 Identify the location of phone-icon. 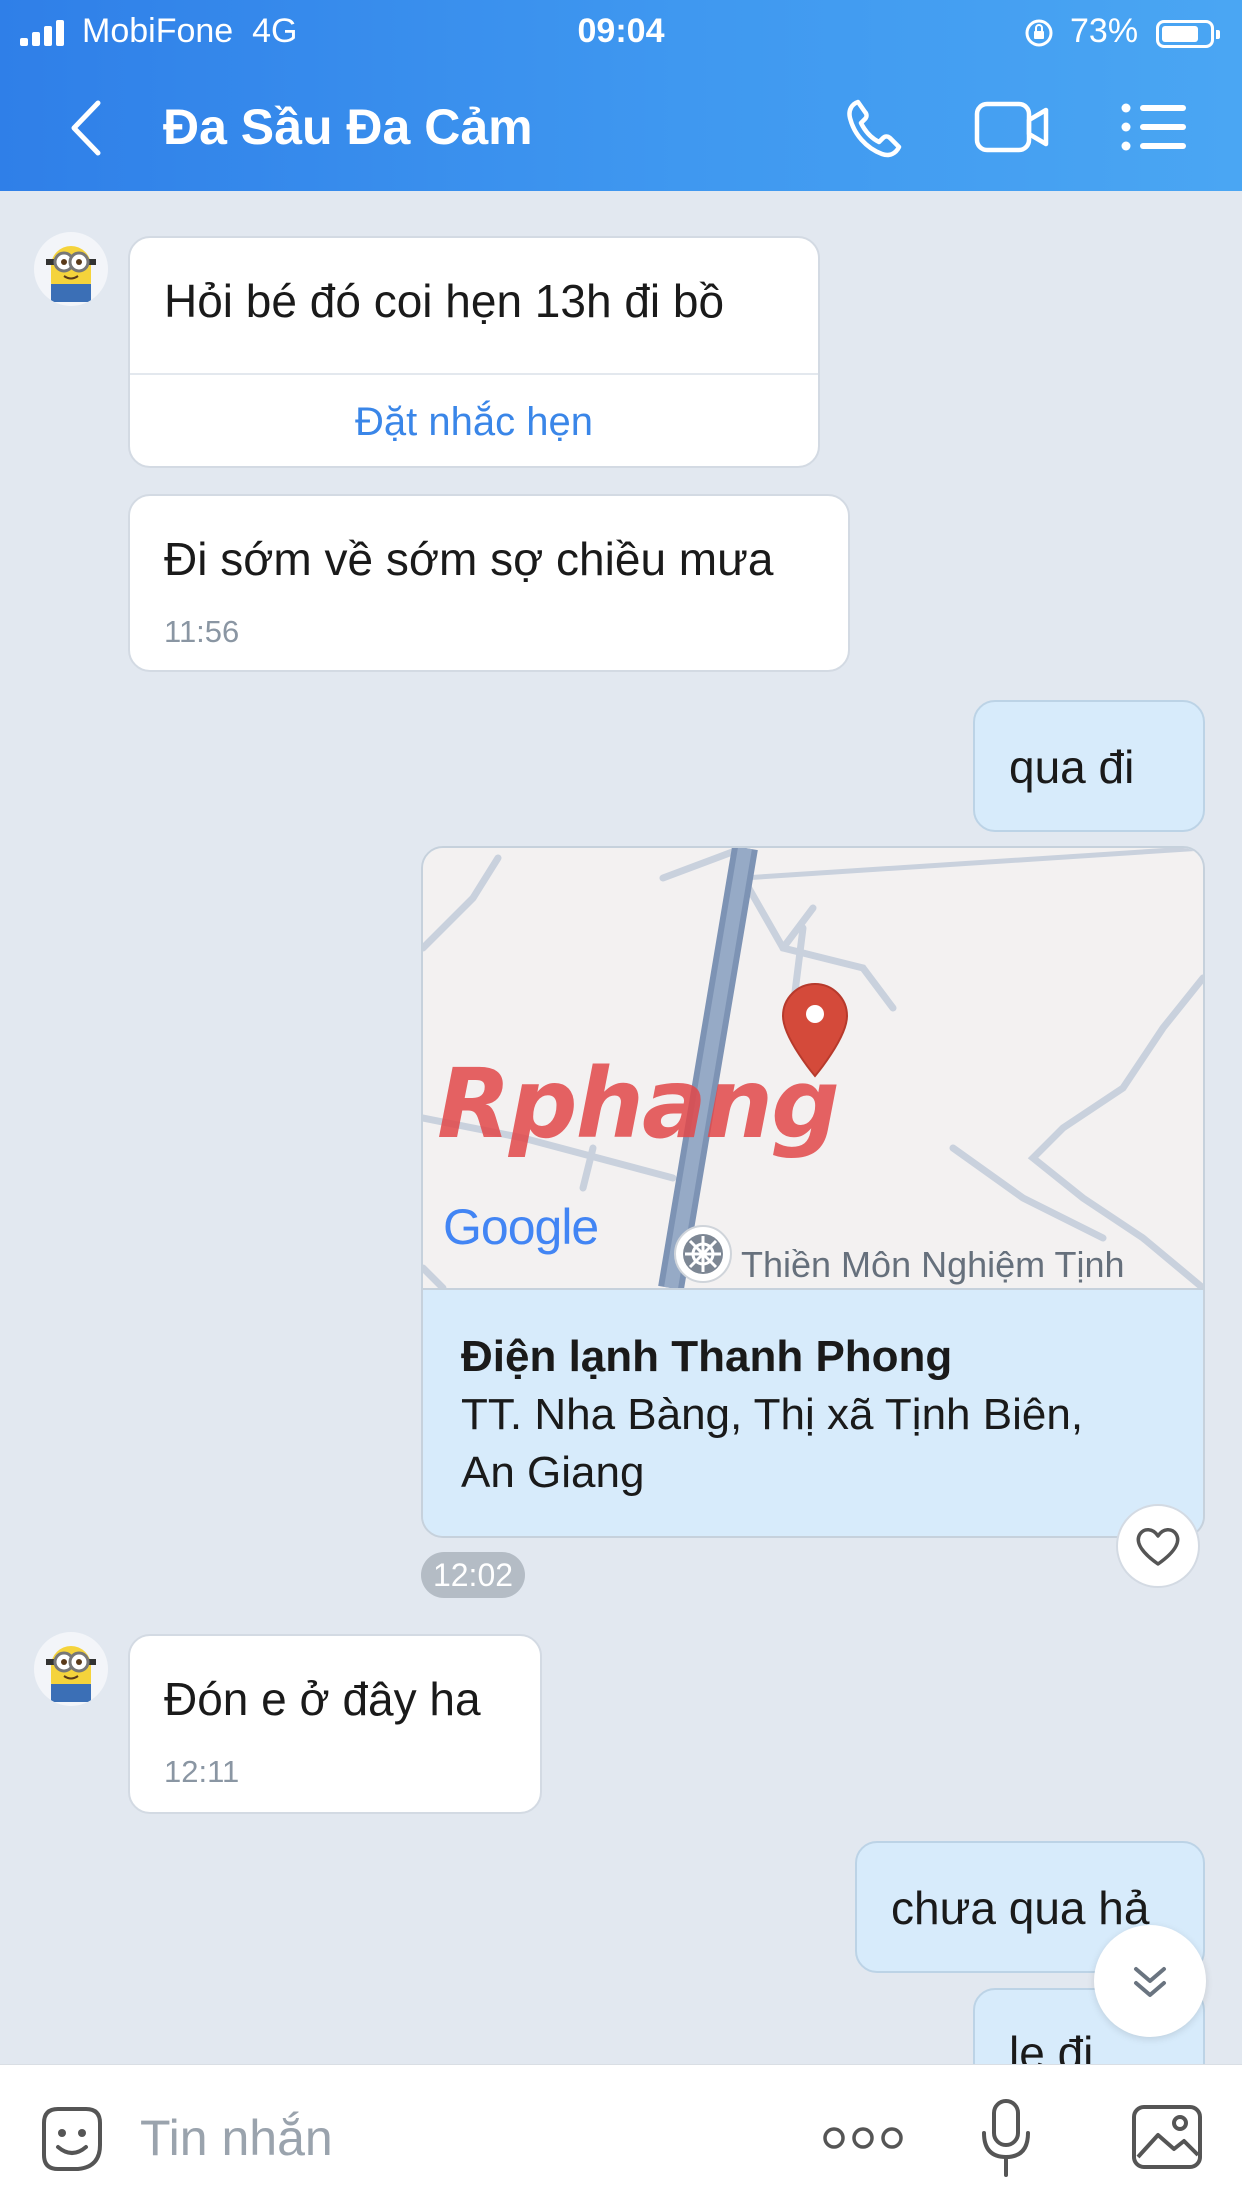
(876, 127).